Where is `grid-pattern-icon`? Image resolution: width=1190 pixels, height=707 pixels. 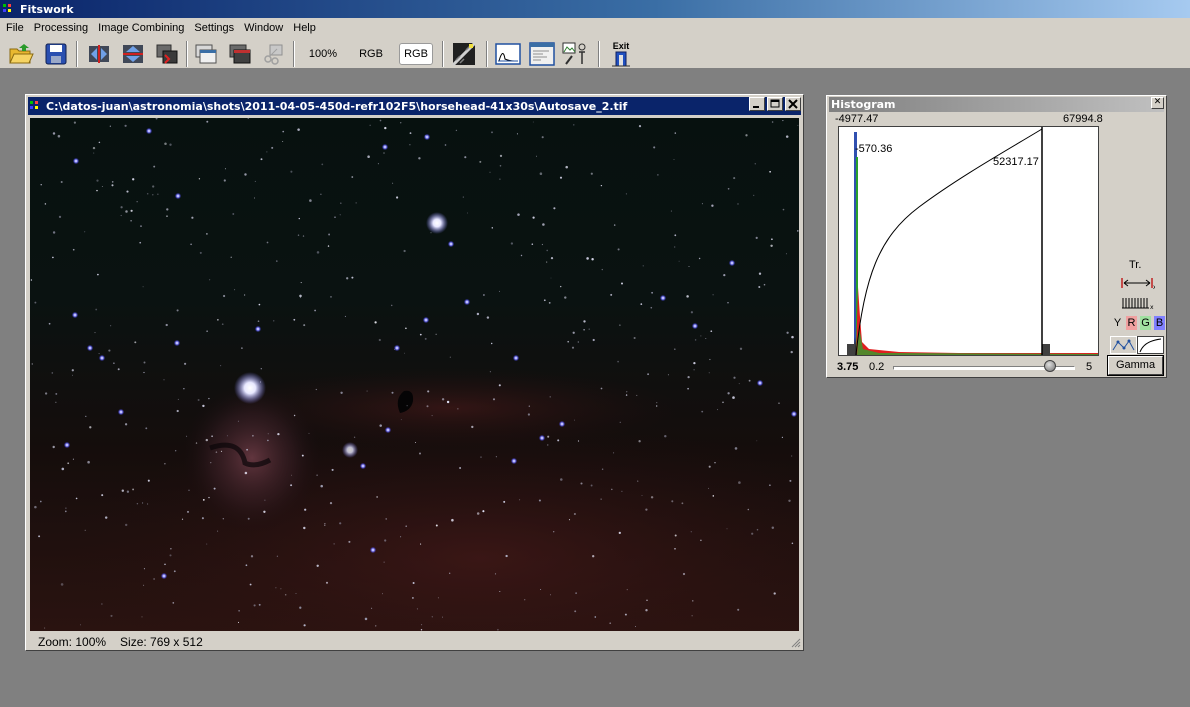
grid-pattern-icon is located at coordinates (464, 54).